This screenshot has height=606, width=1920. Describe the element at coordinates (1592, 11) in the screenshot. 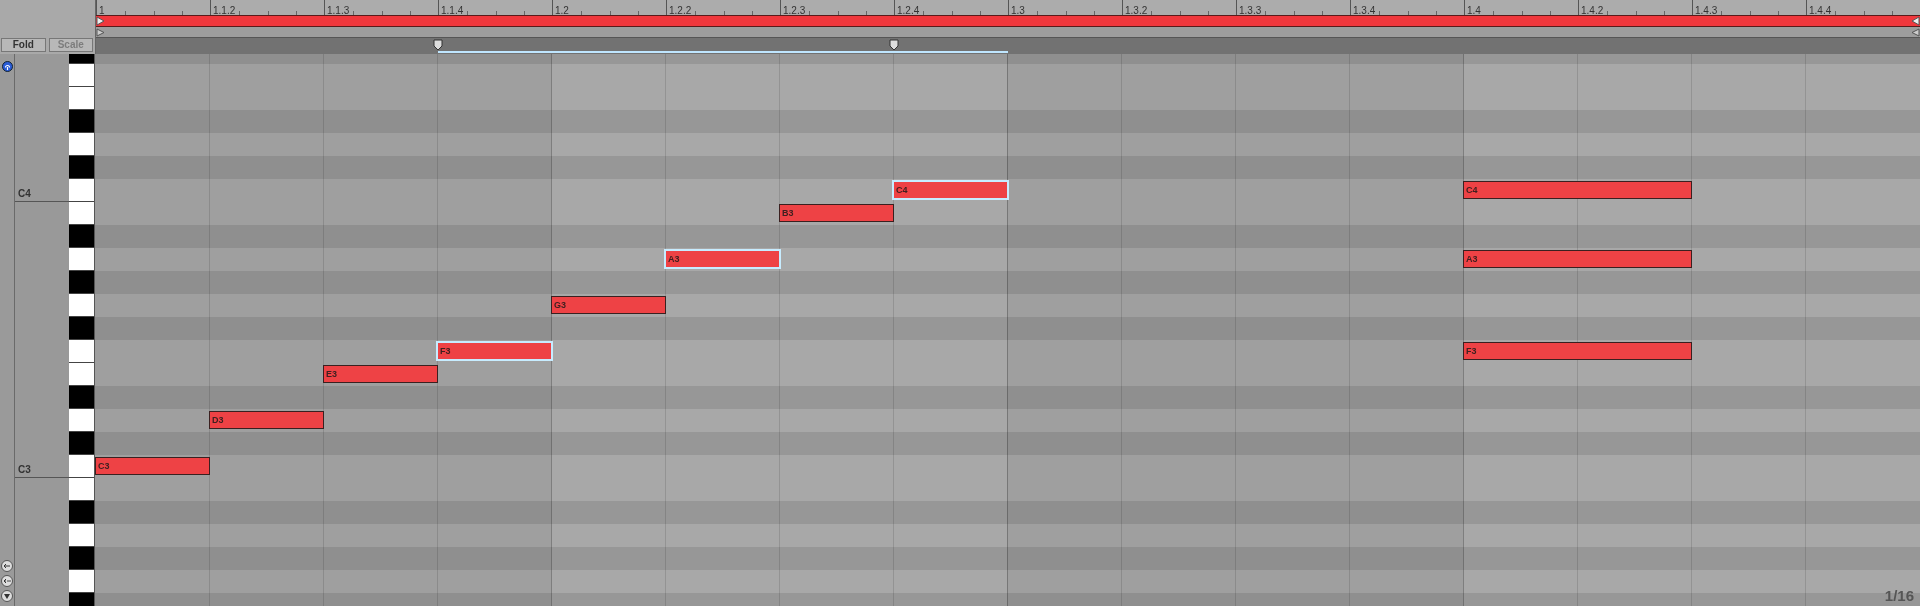

I see `ruler-label: 1.4.2` at that location.